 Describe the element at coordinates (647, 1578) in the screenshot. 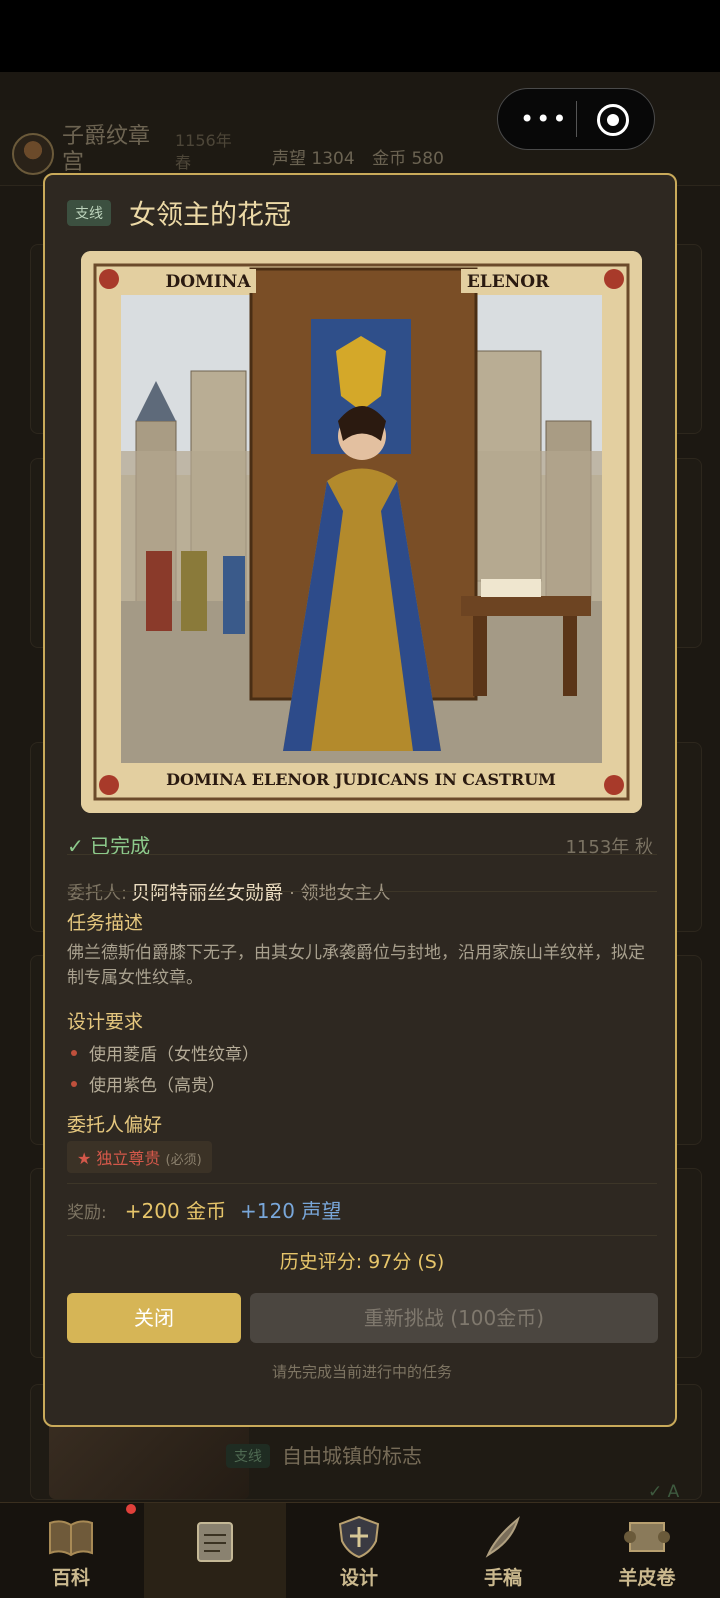

I see `nav-label: 羊皮卷` at that location.